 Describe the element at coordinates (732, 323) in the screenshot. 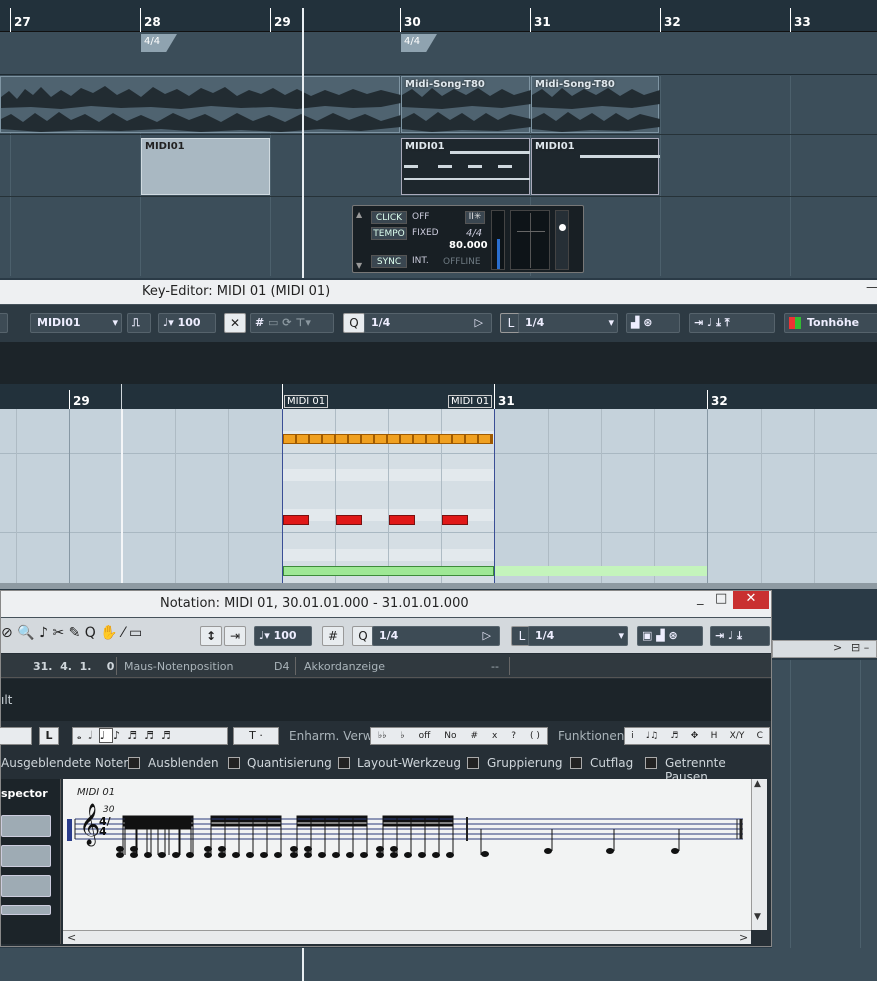

I see `step-record-icons: ⇥ ♩ ⤓ ⤒` at that location.